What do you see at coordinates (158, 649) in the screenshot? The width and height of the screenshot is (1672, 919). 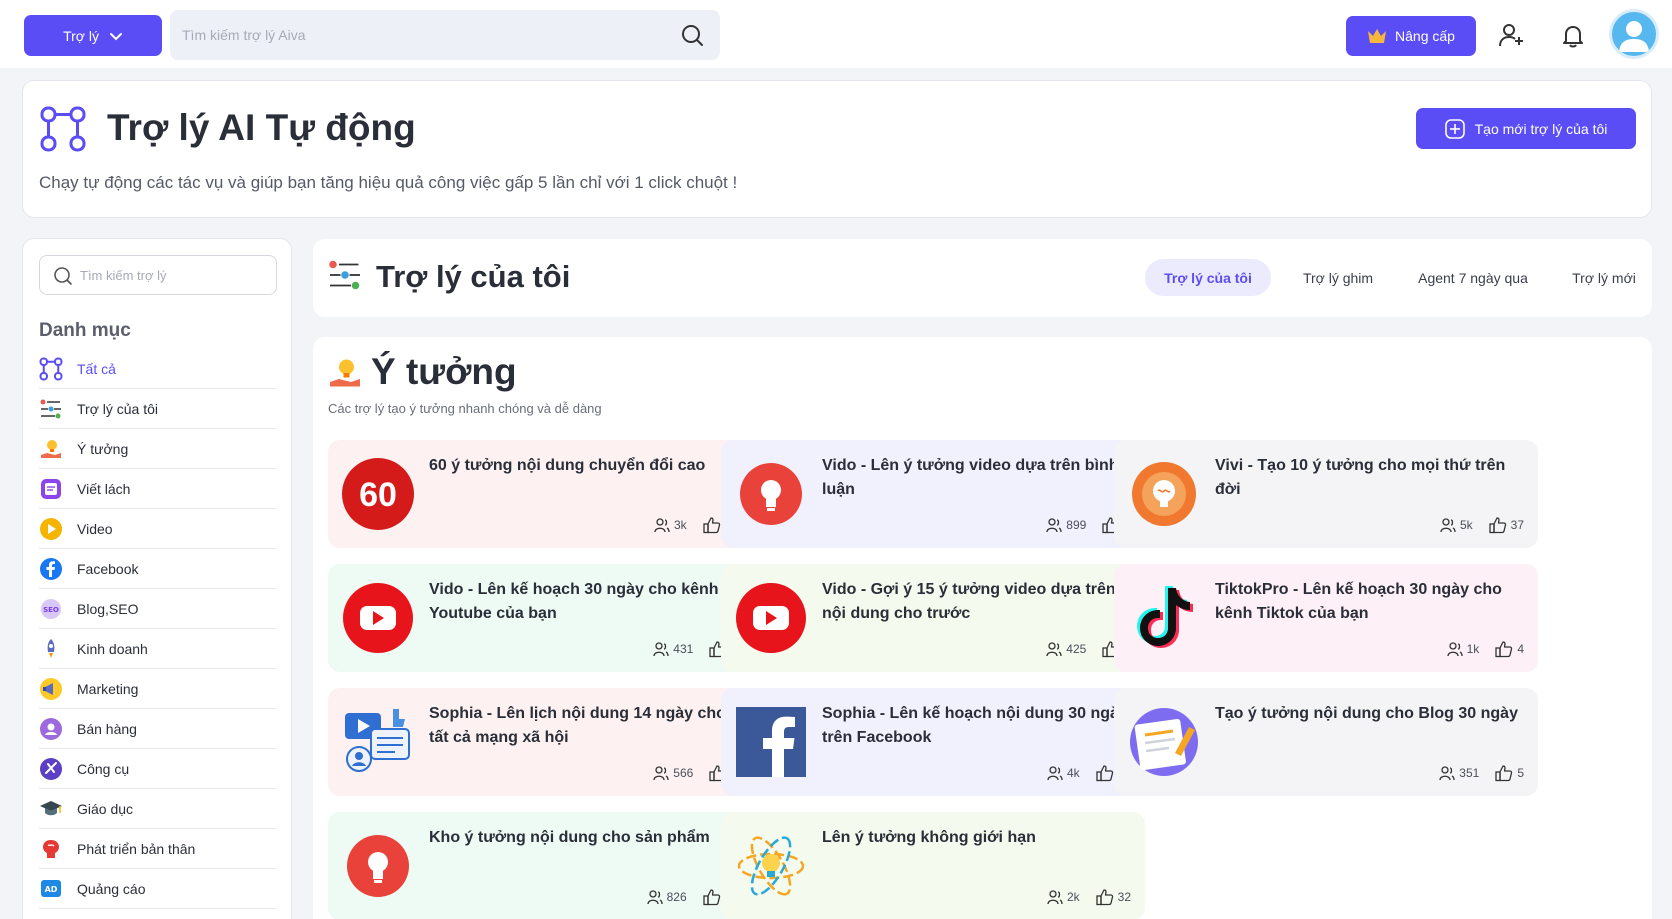 I see `sidebar-item-business: Kinh doanh` at bounding box center [158, 649].